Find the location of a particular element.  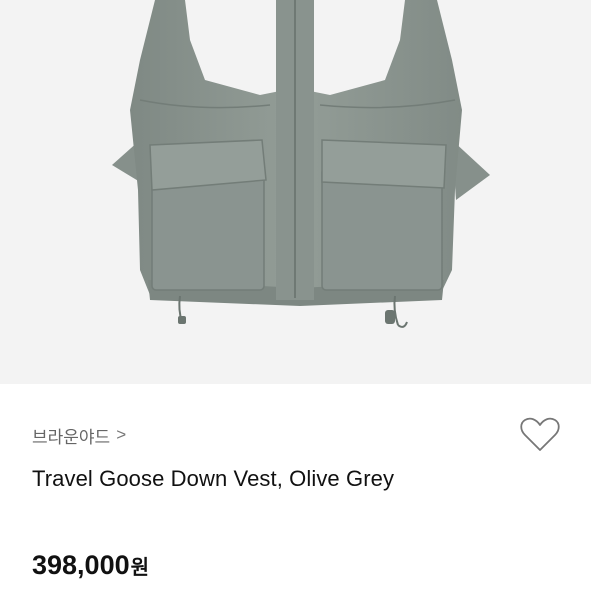

price-currency: 원 is located at coordinates (140, 568).